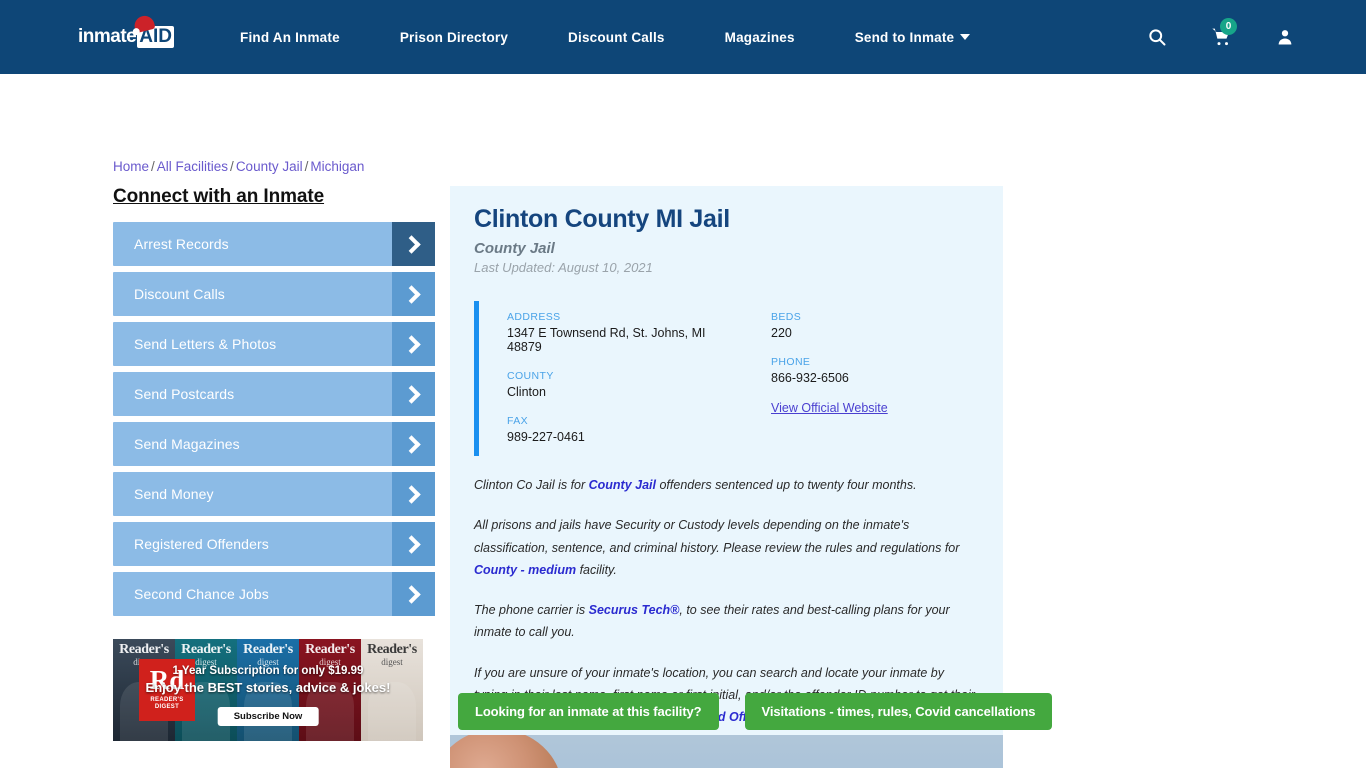 Image resolution: width=1366 pixels, height=768 pixels. Describe the element at coordinates (274, 394) in the screenshot. I see `sidebar-item-send-postcards: Send Postcards` at that location.